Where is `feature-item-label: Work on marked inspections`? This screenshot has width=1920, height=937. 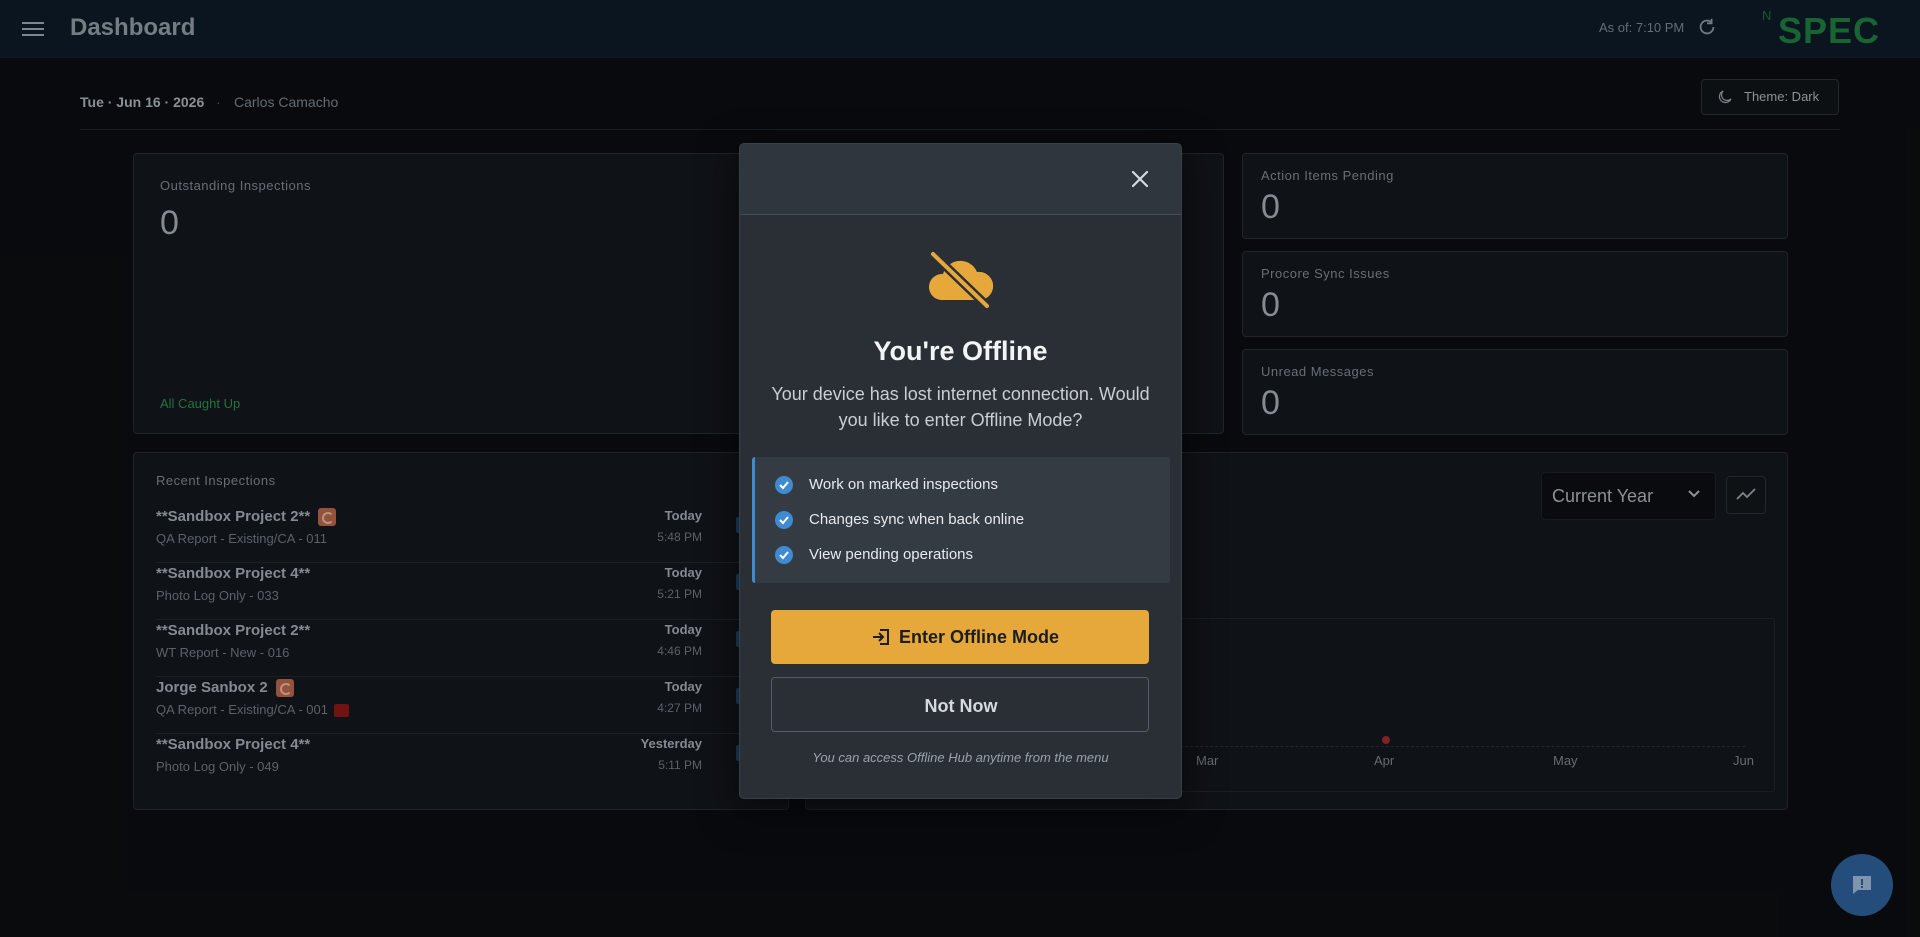 feature-item-label: Work on marked inspections is located at coordinates (903, 484).